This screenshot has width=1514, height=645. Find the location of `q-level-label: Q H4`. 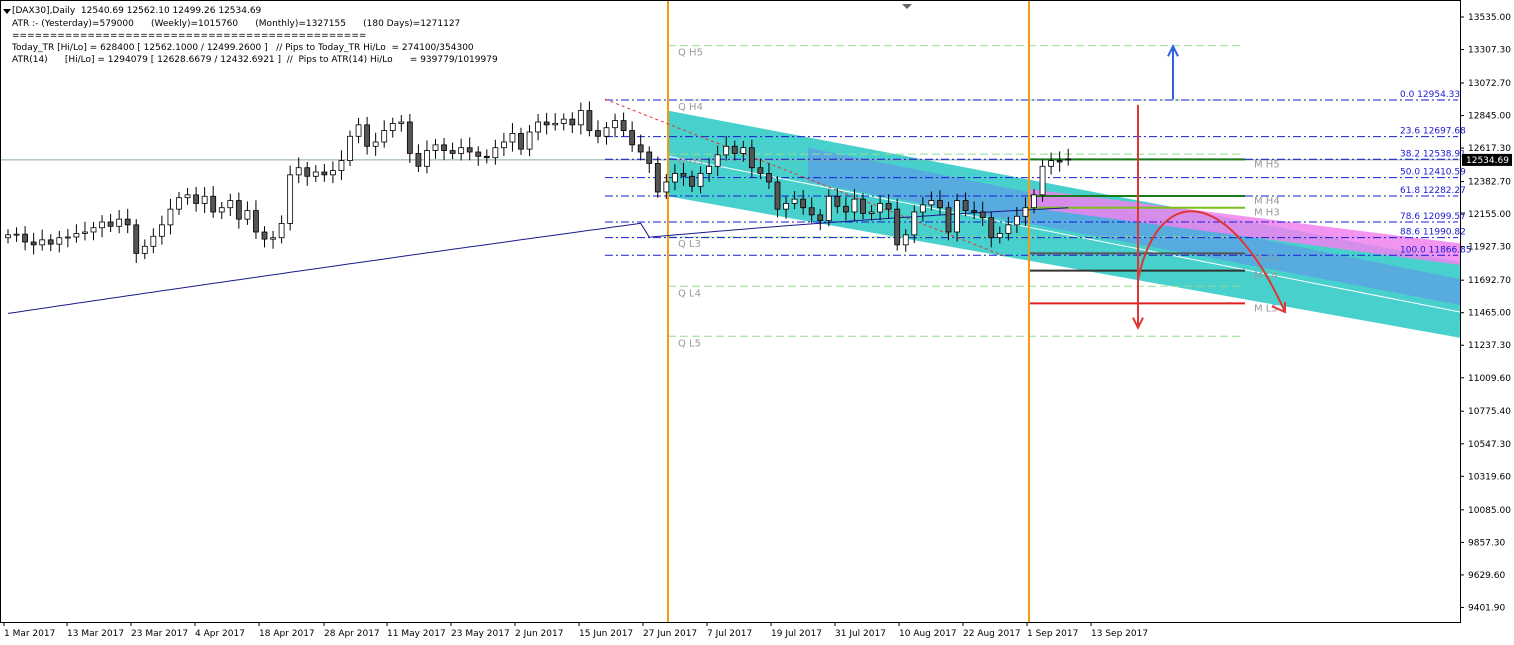

q-level-label: Q H4 is located at coordinates (690, 107).